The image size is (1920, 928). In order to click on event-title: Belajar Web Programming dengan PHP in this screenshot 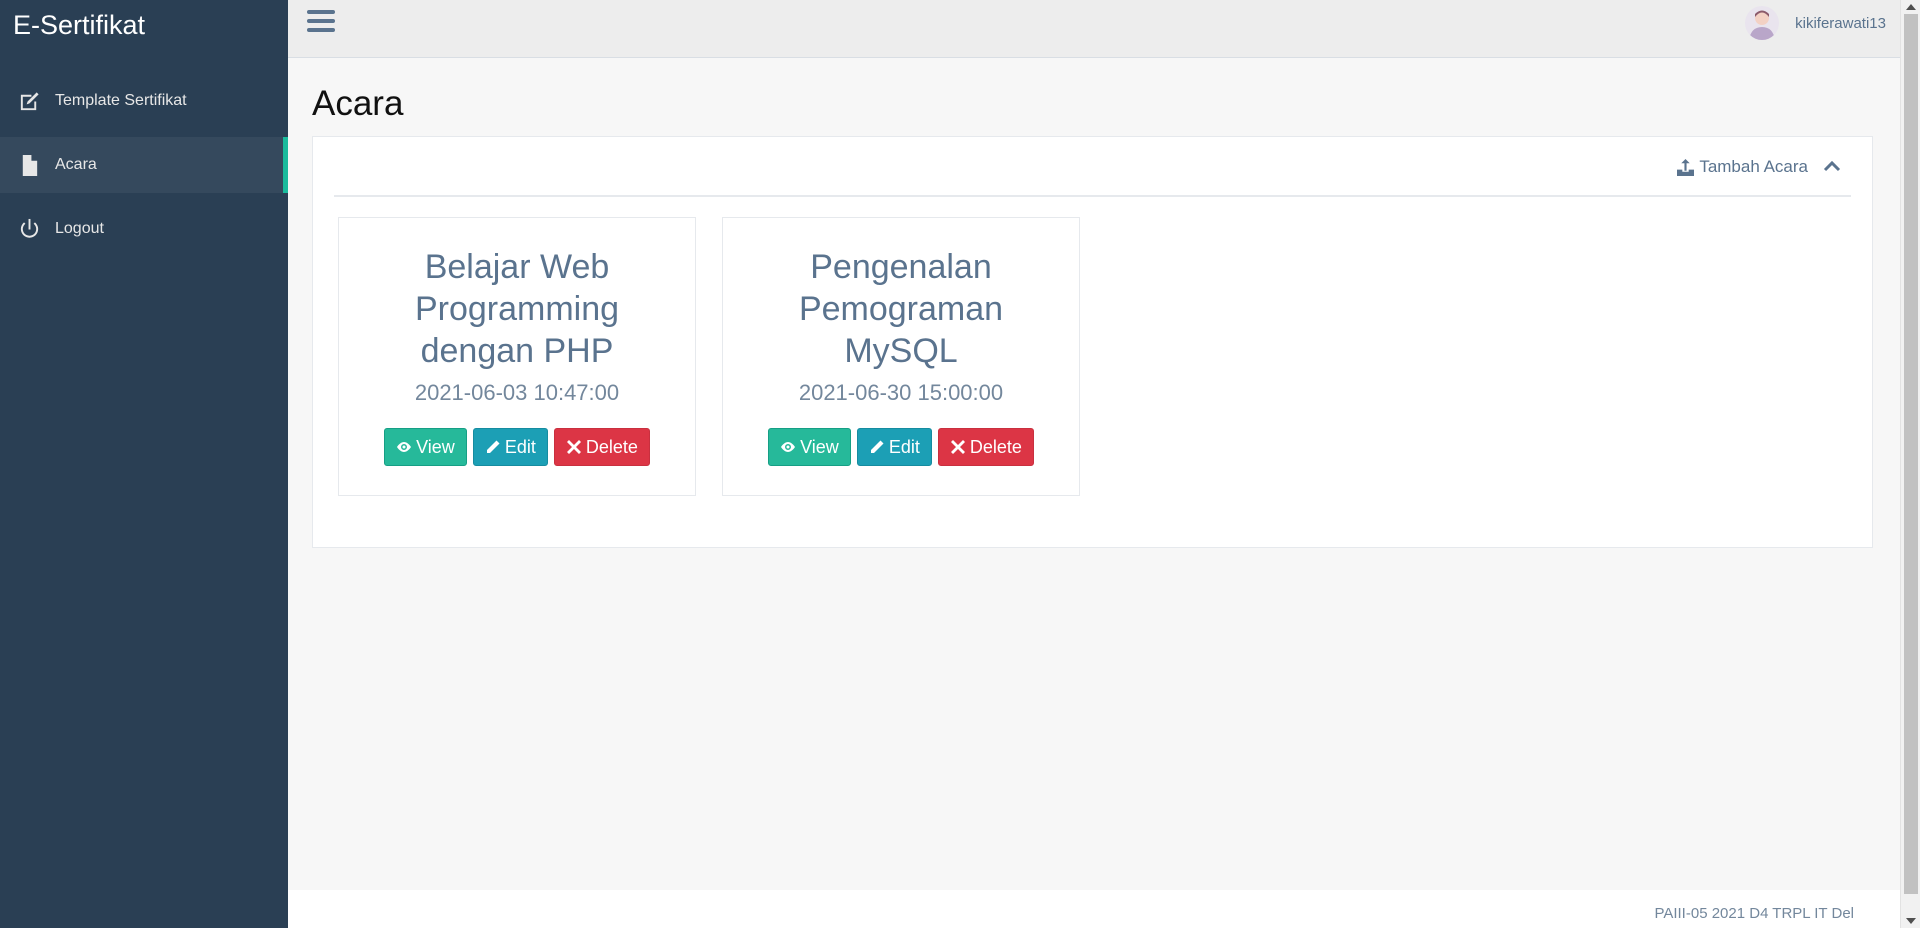, I will do `click(517, 309)`.